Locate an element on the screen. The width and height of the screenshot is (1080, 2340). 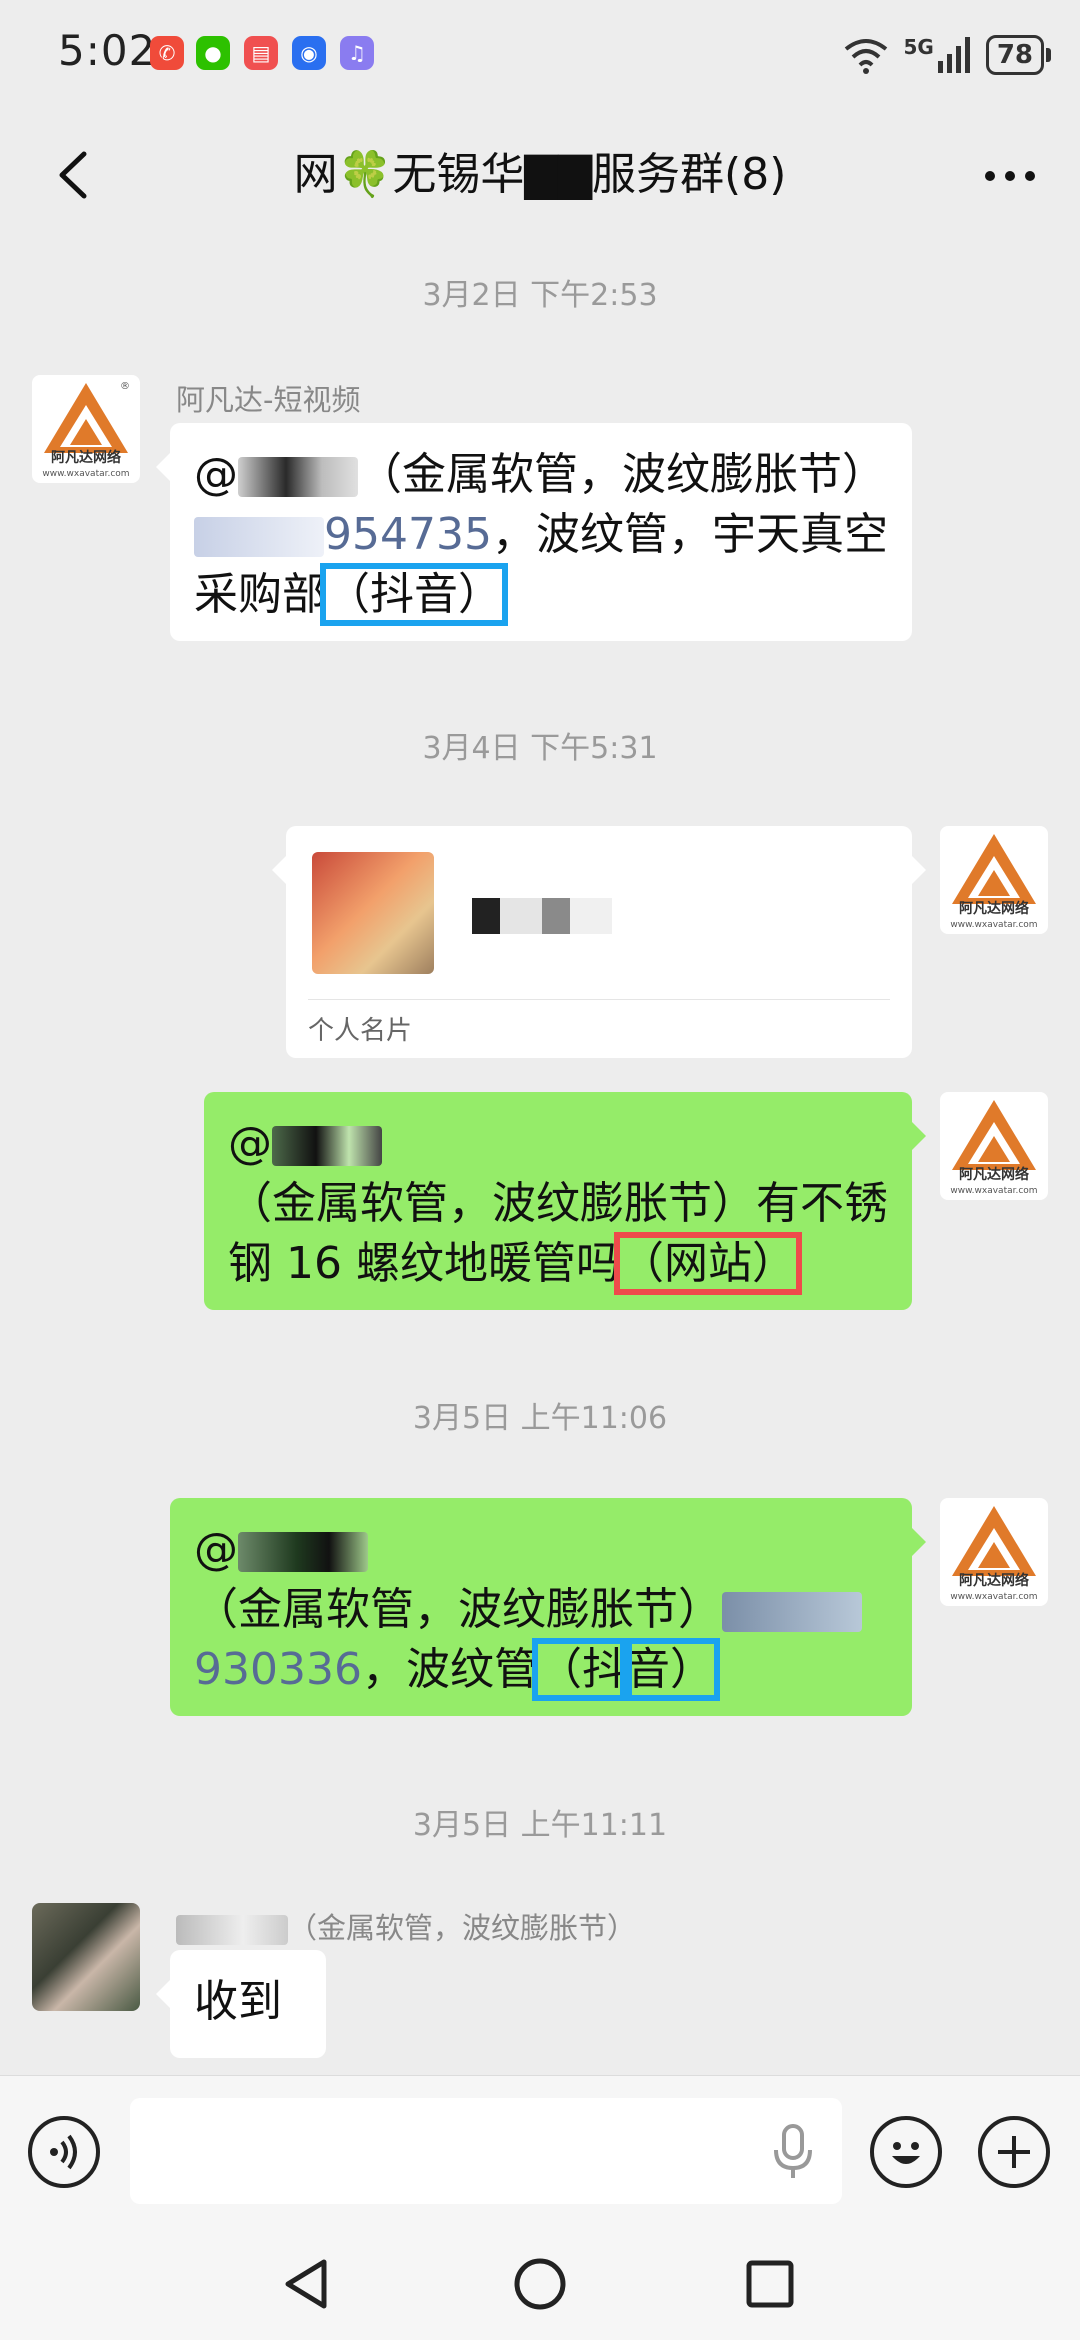
message-bubble: @（金属软管，波纹膨胀节）930336，波纹管（抖音） is located at coordinates (548, 1607).